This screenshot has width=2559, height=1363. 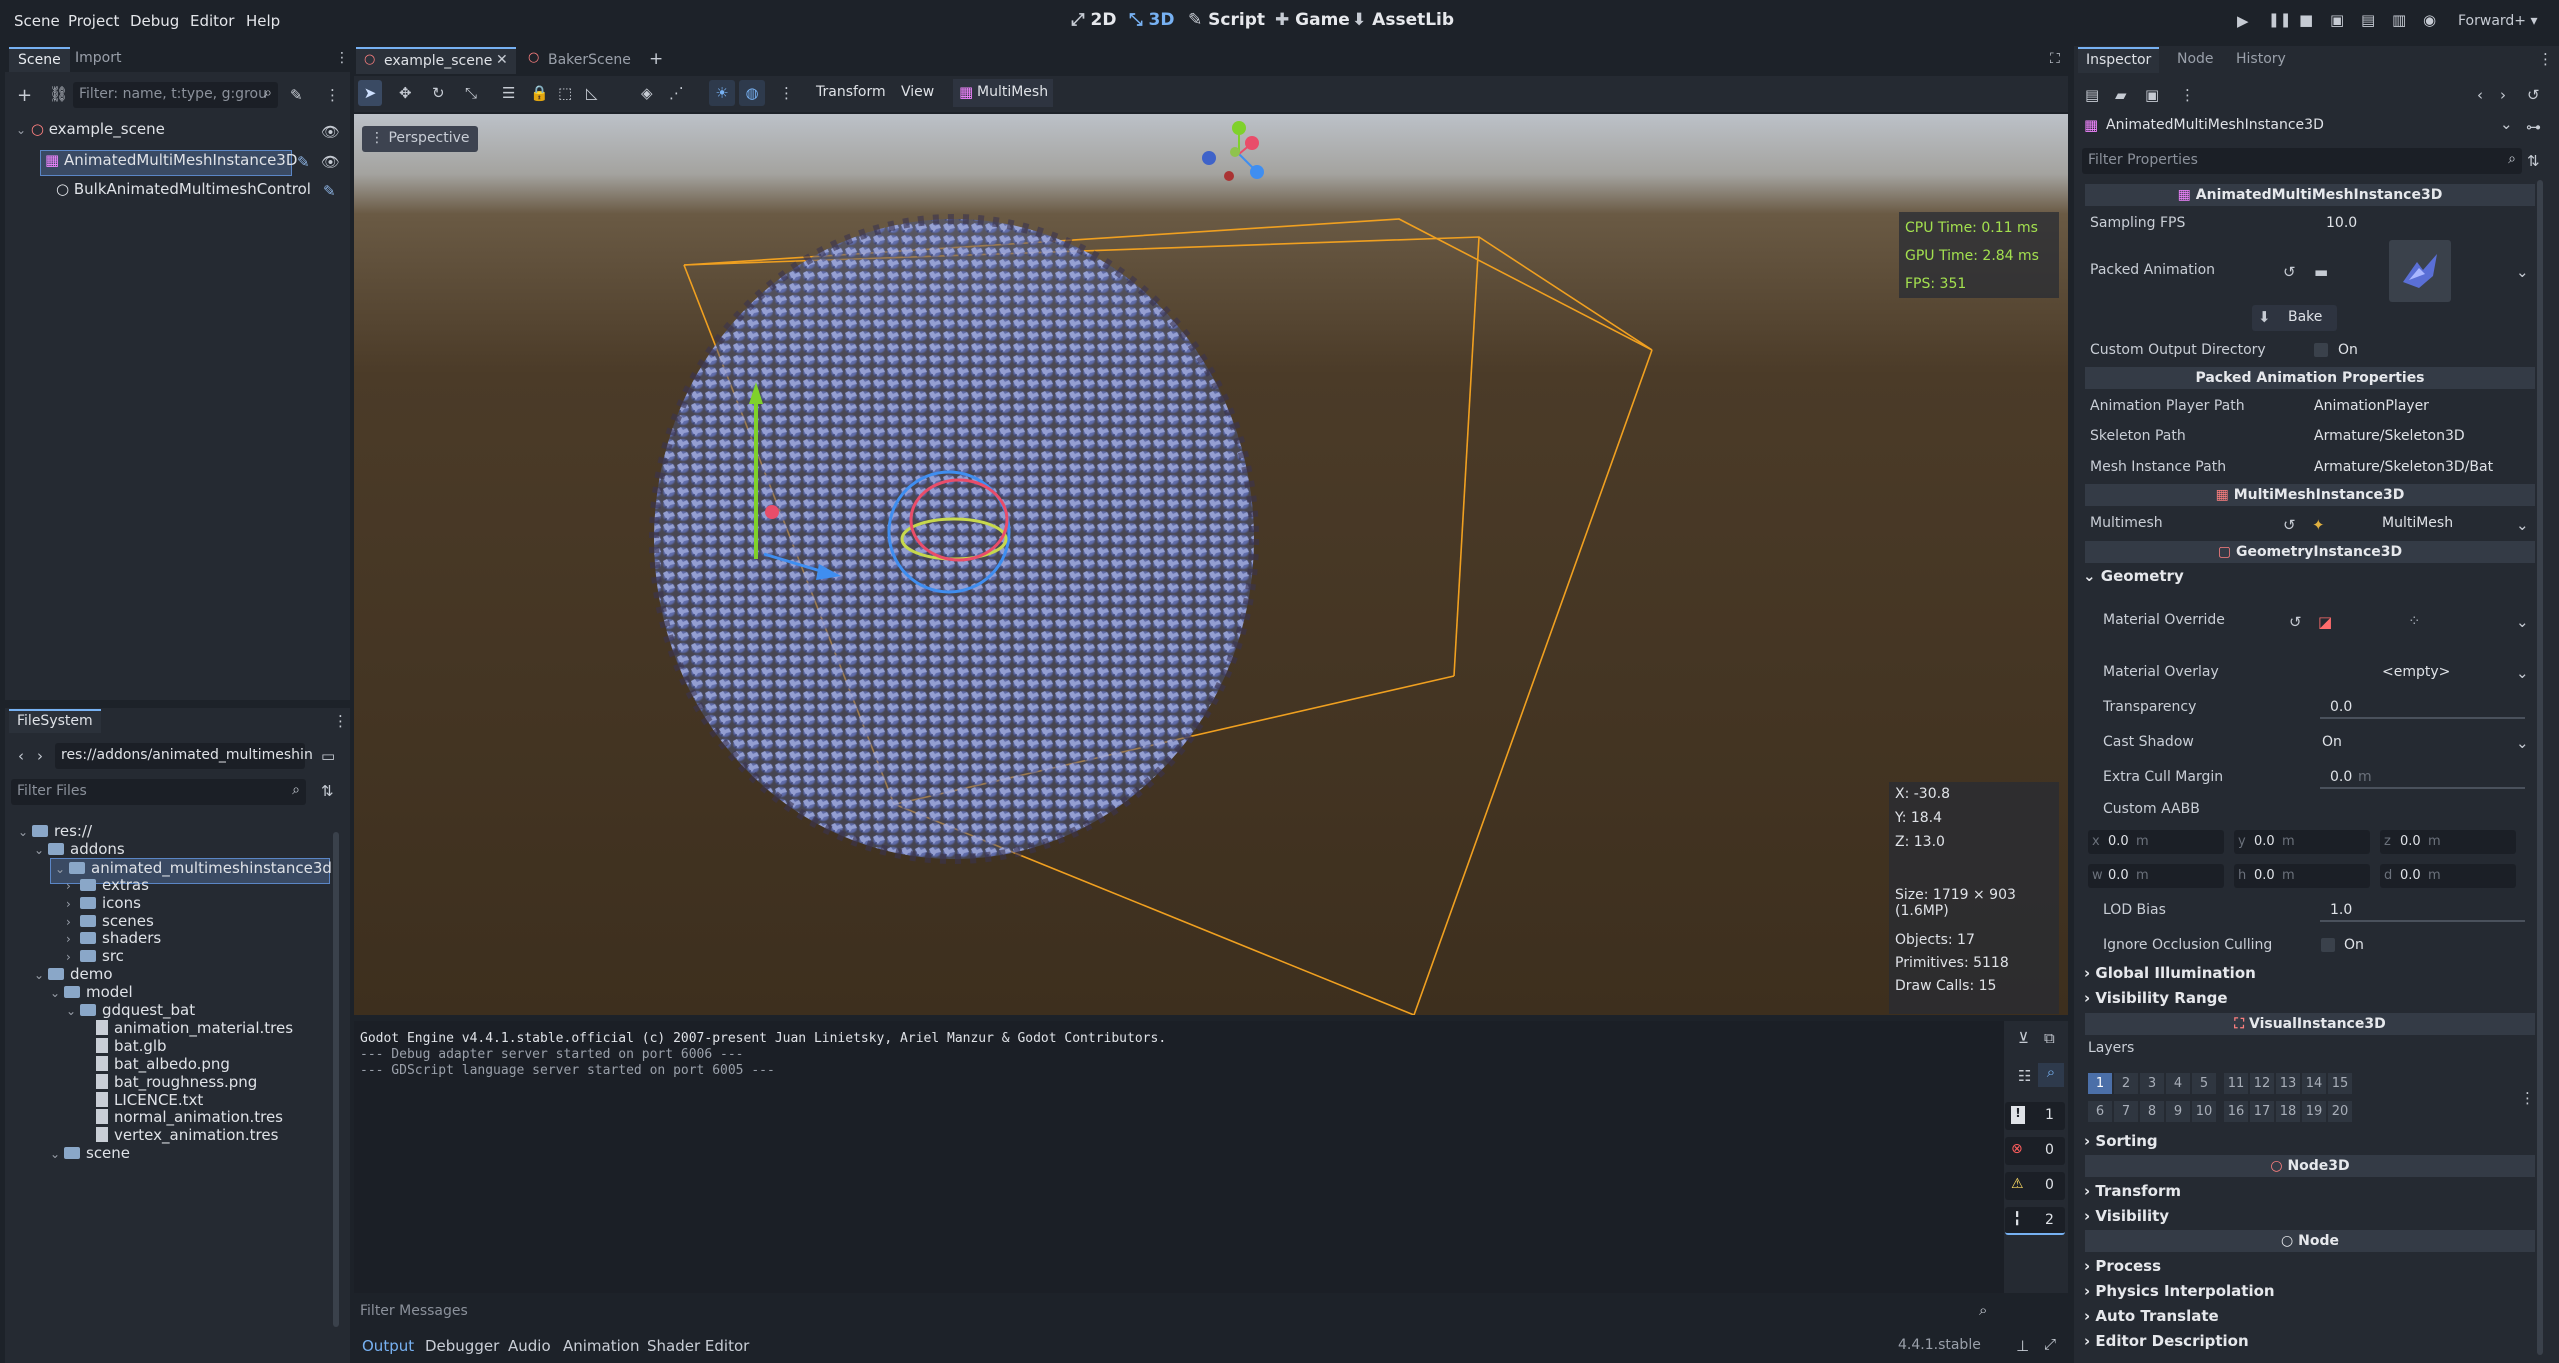 I want to click on log-filter-editor: ╏ 2, so click(x=2035, y=1221).